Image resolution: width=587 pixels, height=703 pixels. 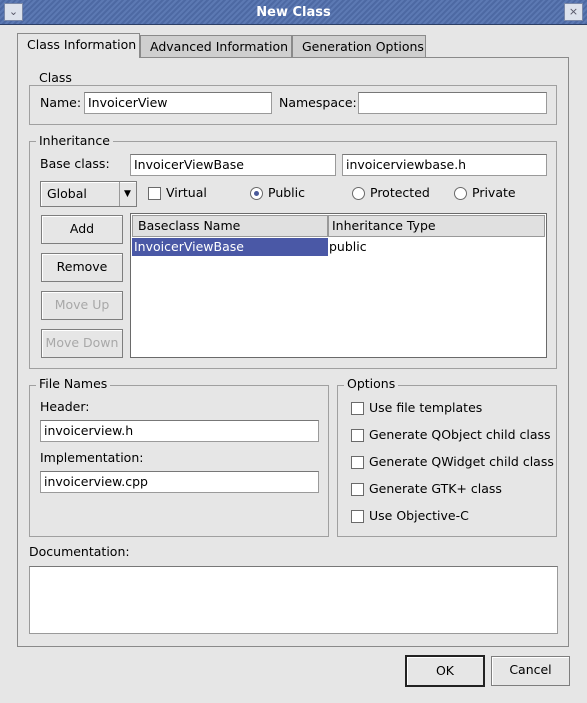 I want to click on column-header-baseclass-name: Baseclass Name, so click(x=230, y=226).